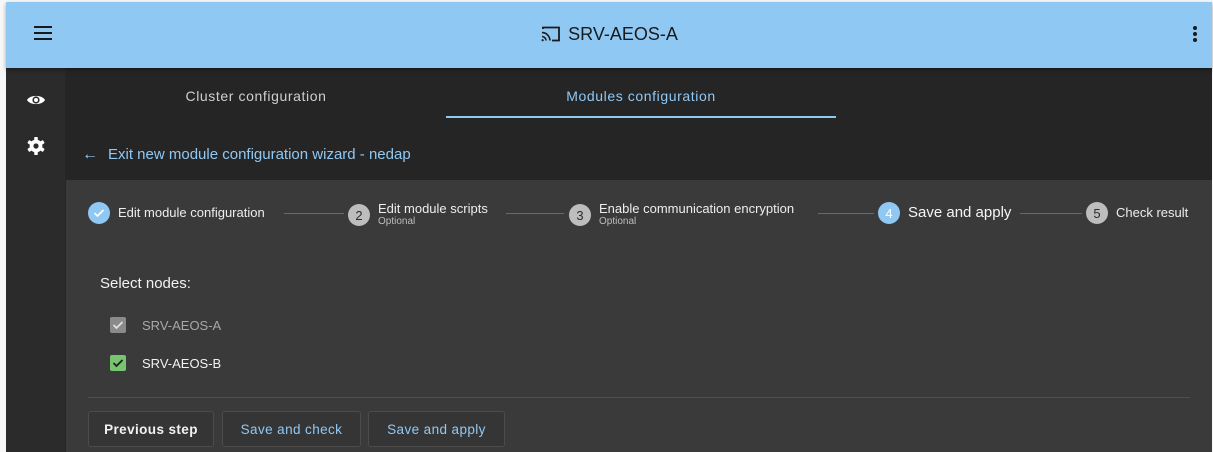  What do you see at coordinates (291, 429) in the screenshot?
I see `save-and-check-button: Save and check` at bounding box center [291, 429].